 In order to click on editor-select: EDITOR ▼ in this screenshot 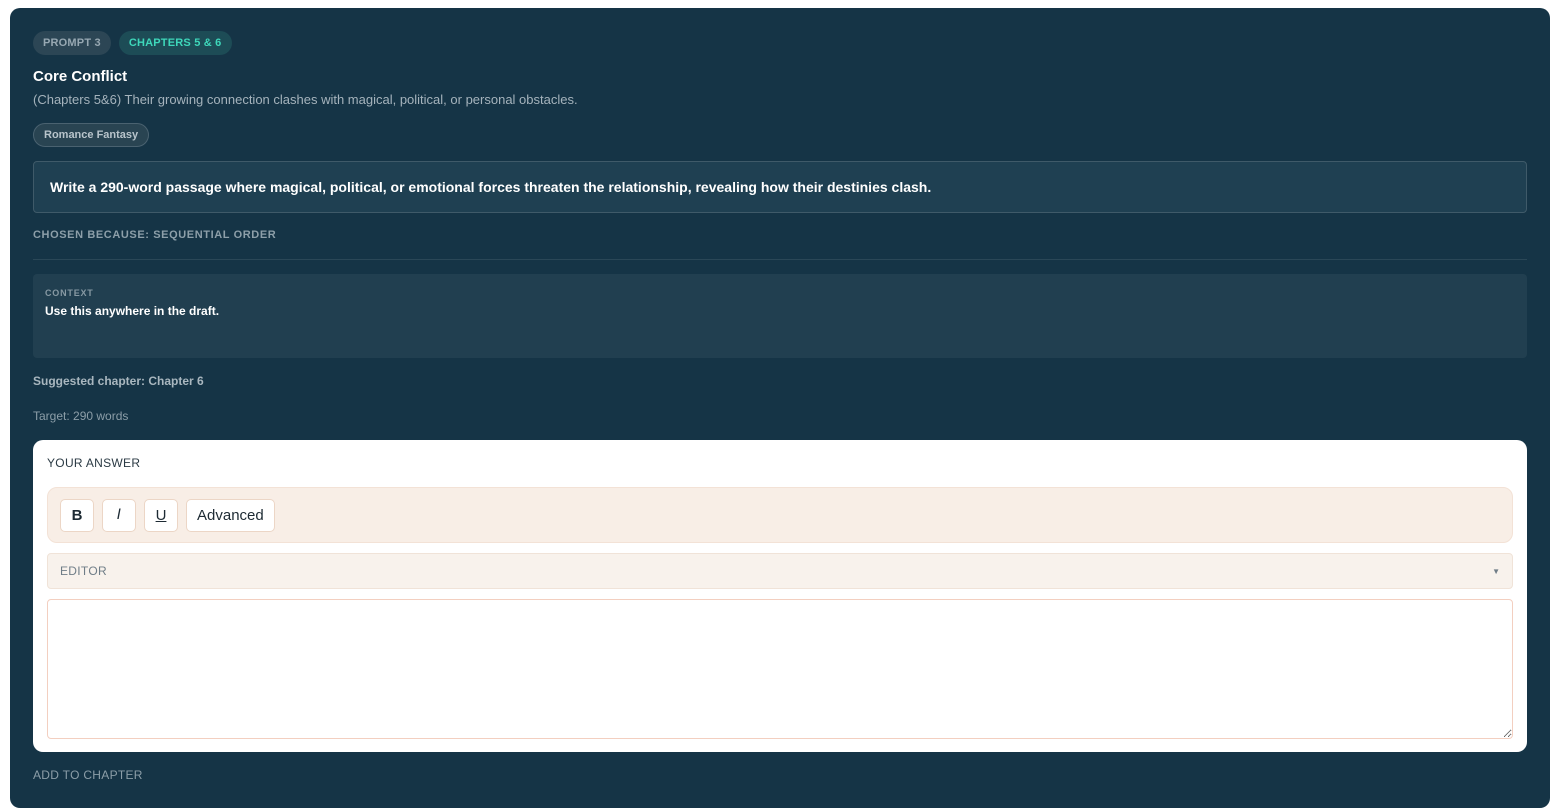, I will do `click(780, 571)`.